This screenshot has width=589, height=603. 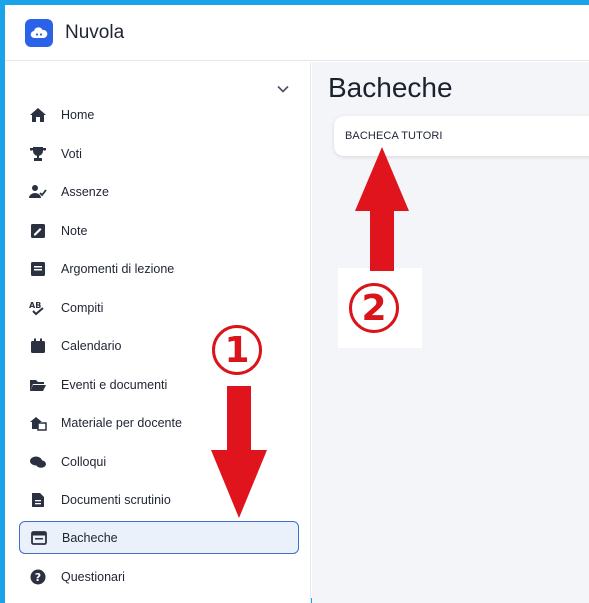 What do you see at coordinates (159, 191) in the screenshot?
I see `sidebar-item-assenze: Assenze` at bounding box center [159, 191].